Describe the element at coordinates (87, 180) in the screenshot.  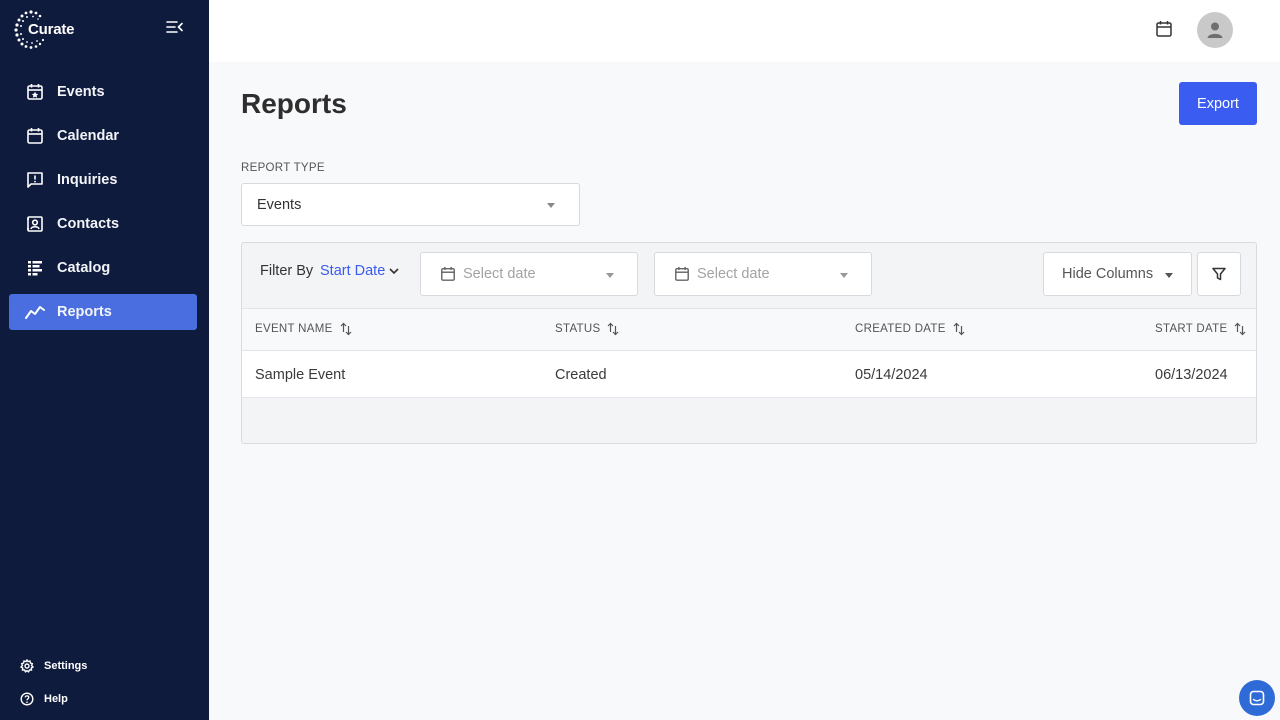
I see `sidebar-item-label: Inquiries` at that location.